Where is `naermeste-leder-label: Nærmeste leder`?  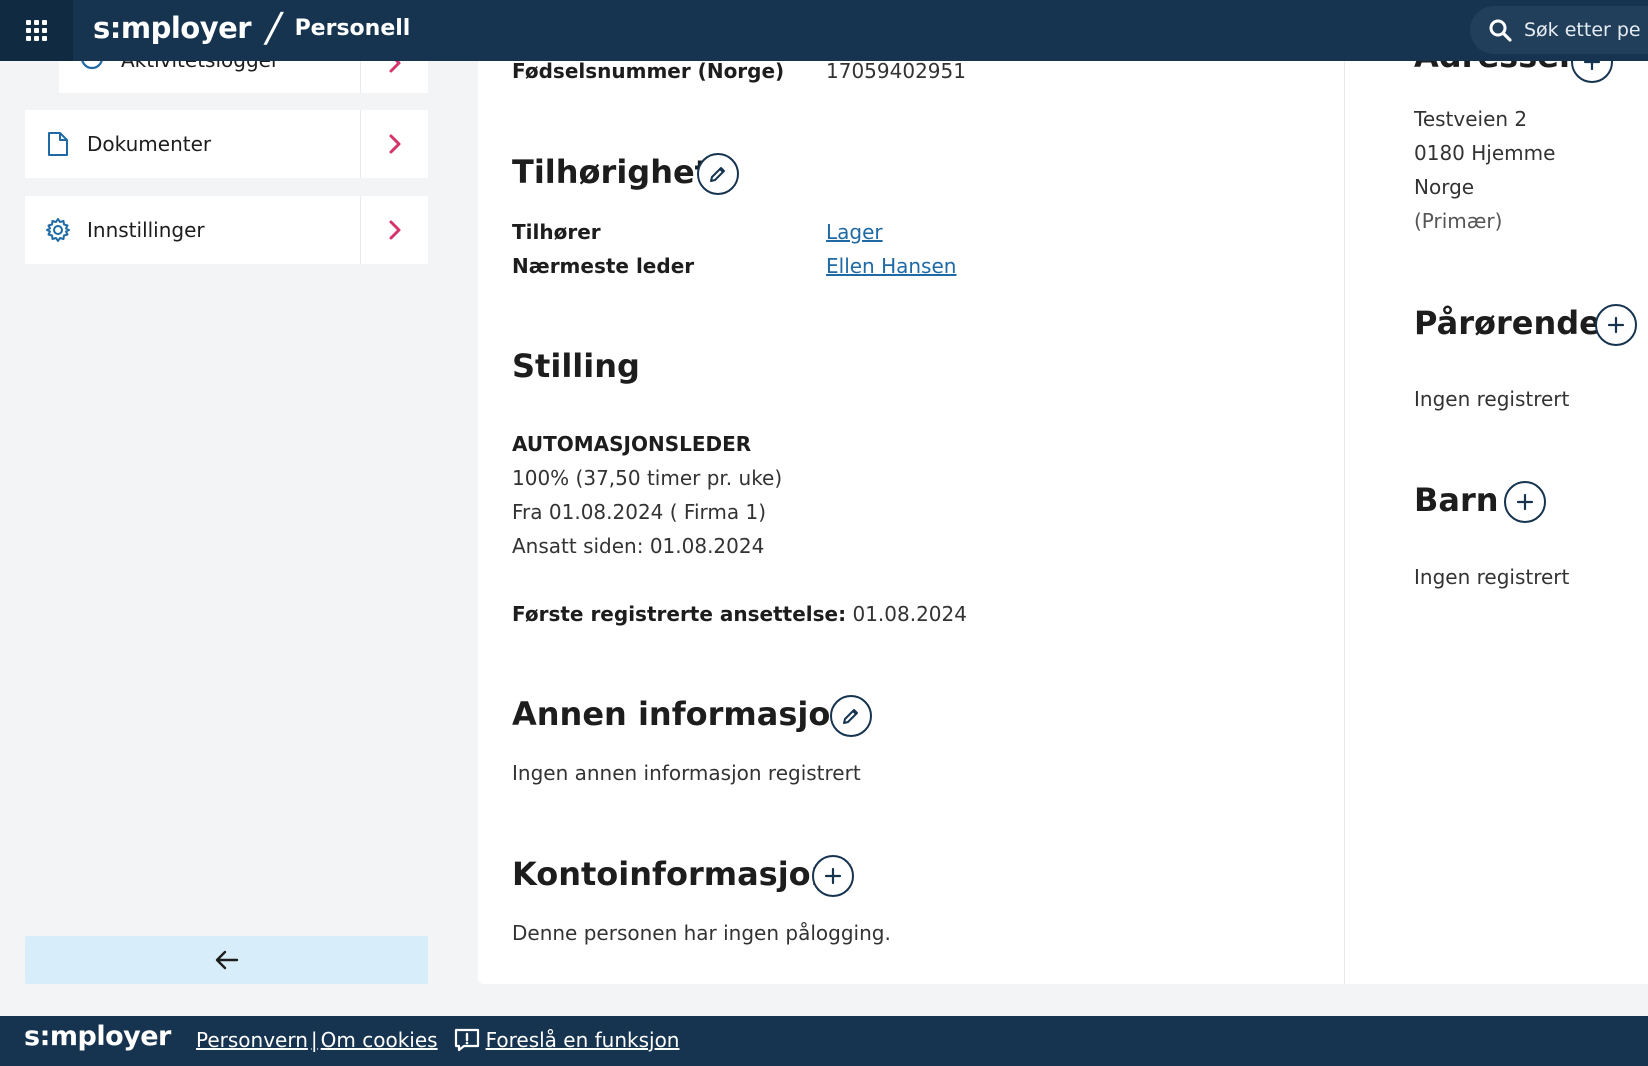 naermeste-leder-label: Nærmeste leder is located at coordinates (603, 266).